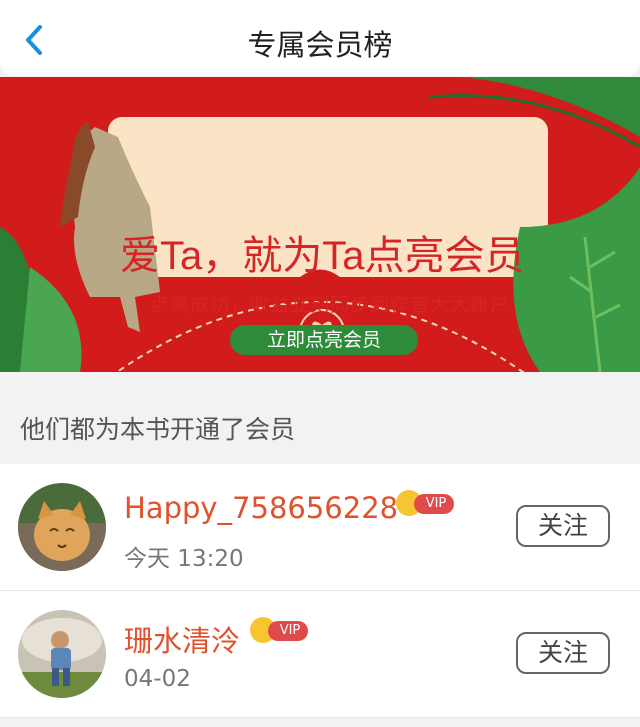 The image size is (640, 727). Describe the element at coordinates (158, 429) in the screenshot. I see `section-title: 他们都为本书开通了会员` at that location.